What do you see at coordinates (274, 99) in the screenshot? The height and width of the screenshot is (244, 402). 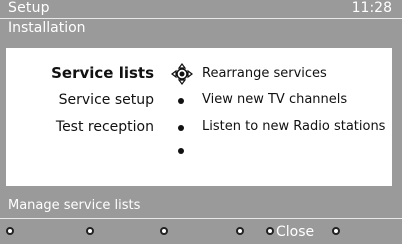 I see `option-view-new-tv-channels: View new TV channels` at bounding box center [274, 99].